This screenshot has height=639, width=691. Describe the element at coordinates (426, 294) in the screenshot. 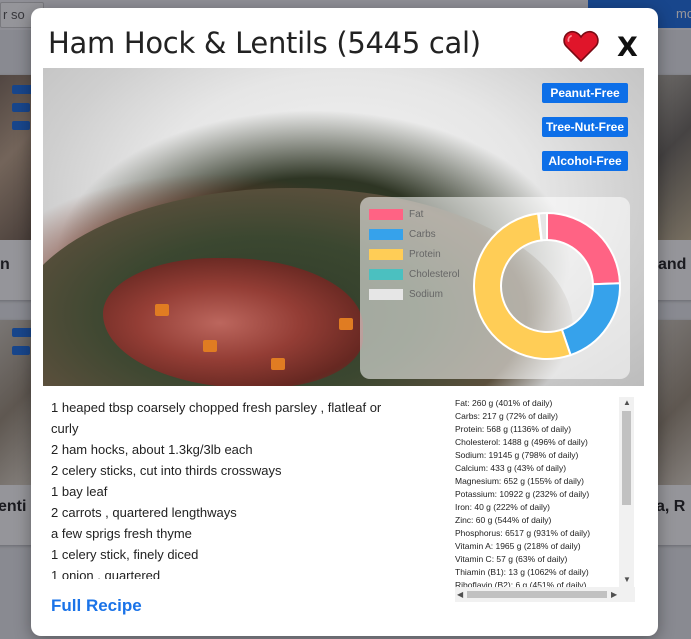

I see `legend-label: Sodium` at that location.